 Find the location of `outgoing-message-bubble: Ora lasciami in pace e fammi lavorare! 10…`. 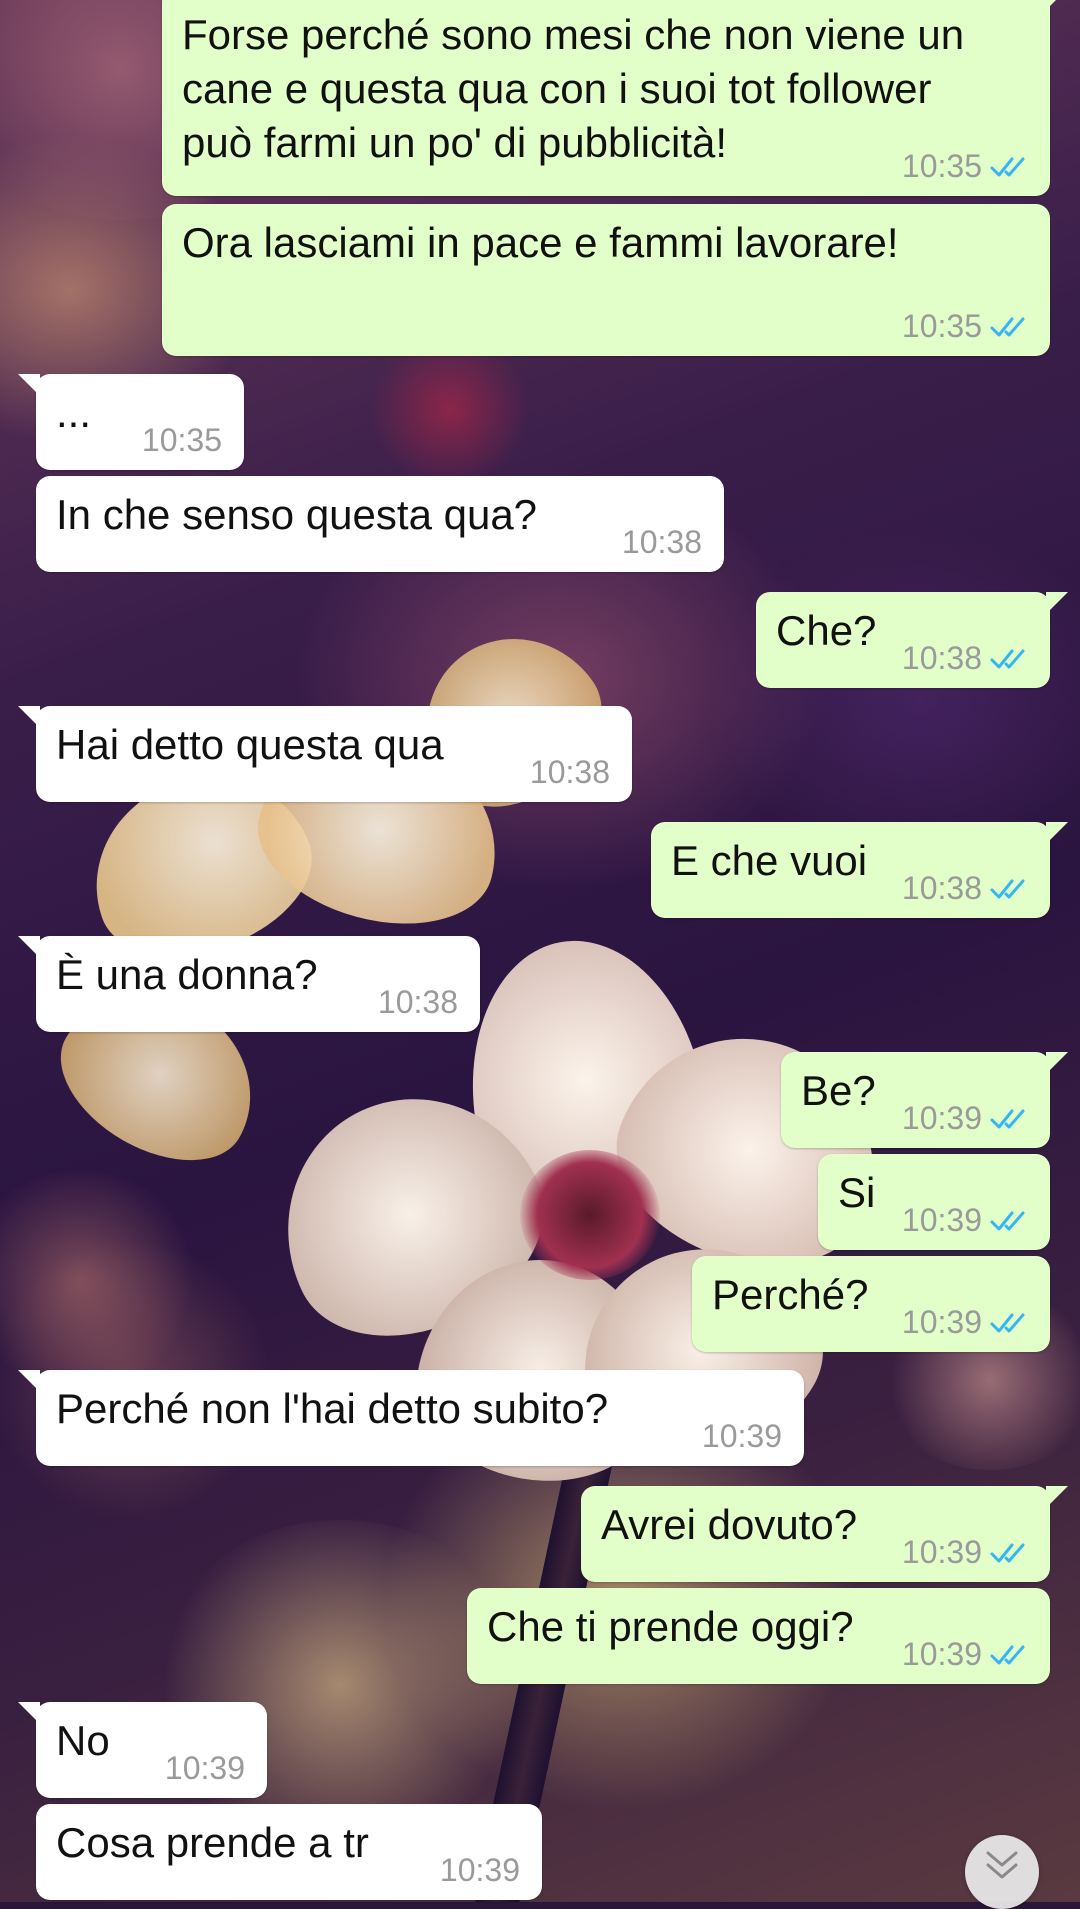

outgoing-message-bubble: Ora lasciami in pace e fammi lavorare! 10… is located at coordinates (606, 280).